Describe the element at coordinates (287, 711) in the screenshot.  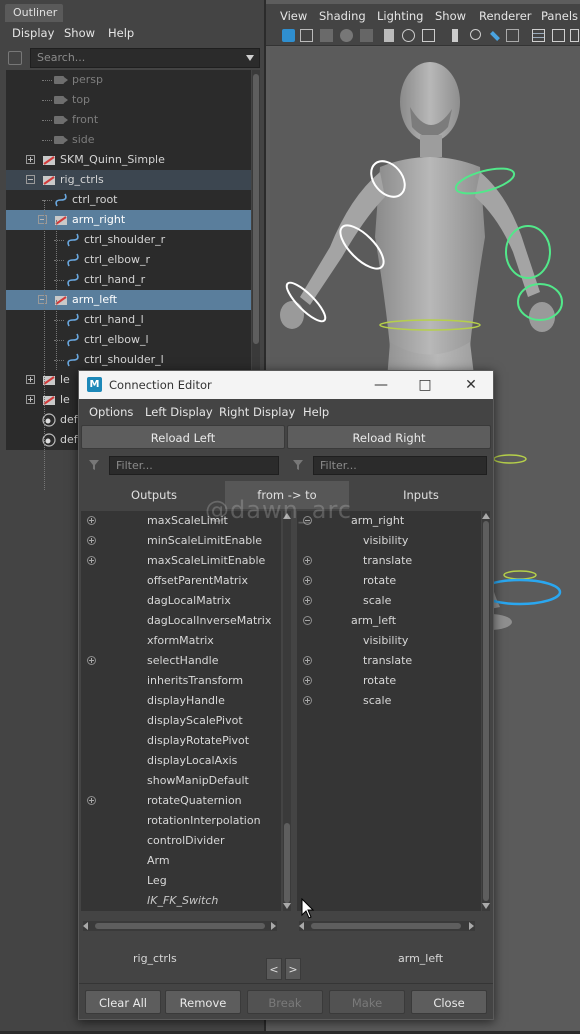
I see `outputs-scrollbar` at that location.